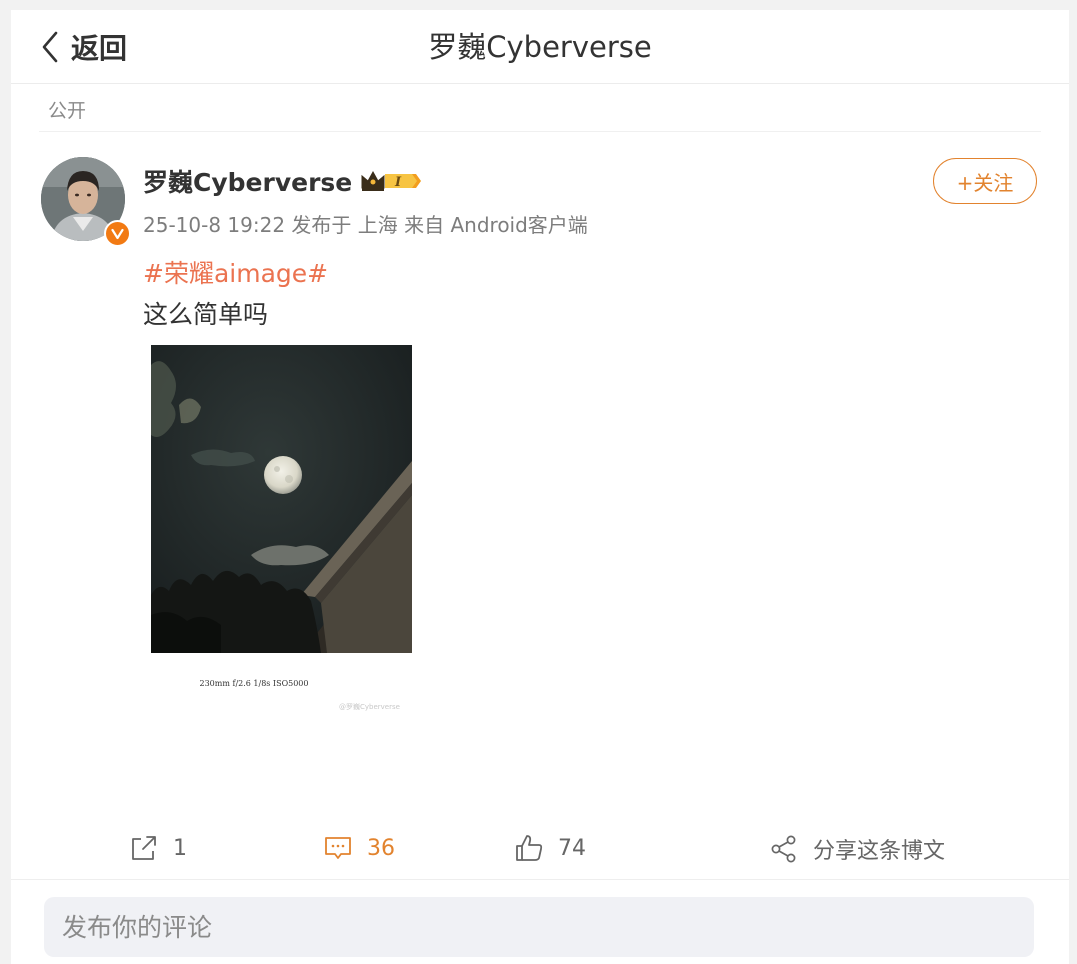 This screenshot has height=964, width=1077. I want to click on share-label: 分享这条博文, so click(879, 851).